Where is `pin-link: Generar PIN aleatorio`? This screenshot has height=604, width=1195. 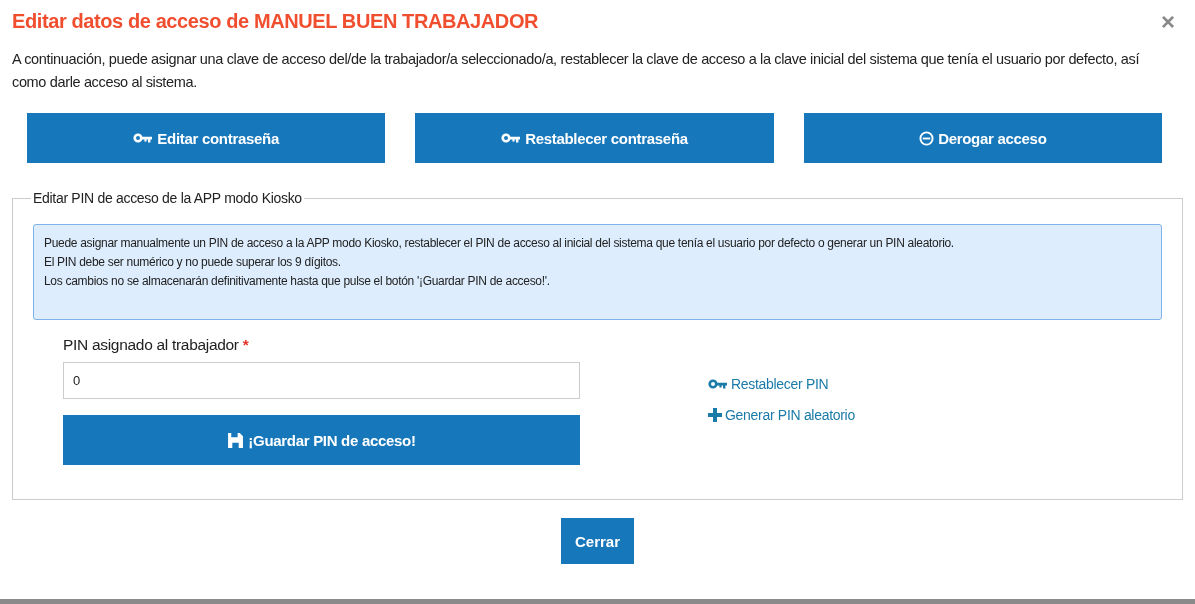
pin-link: Generar PIN aleatorio is located at coordinates (781, 415).